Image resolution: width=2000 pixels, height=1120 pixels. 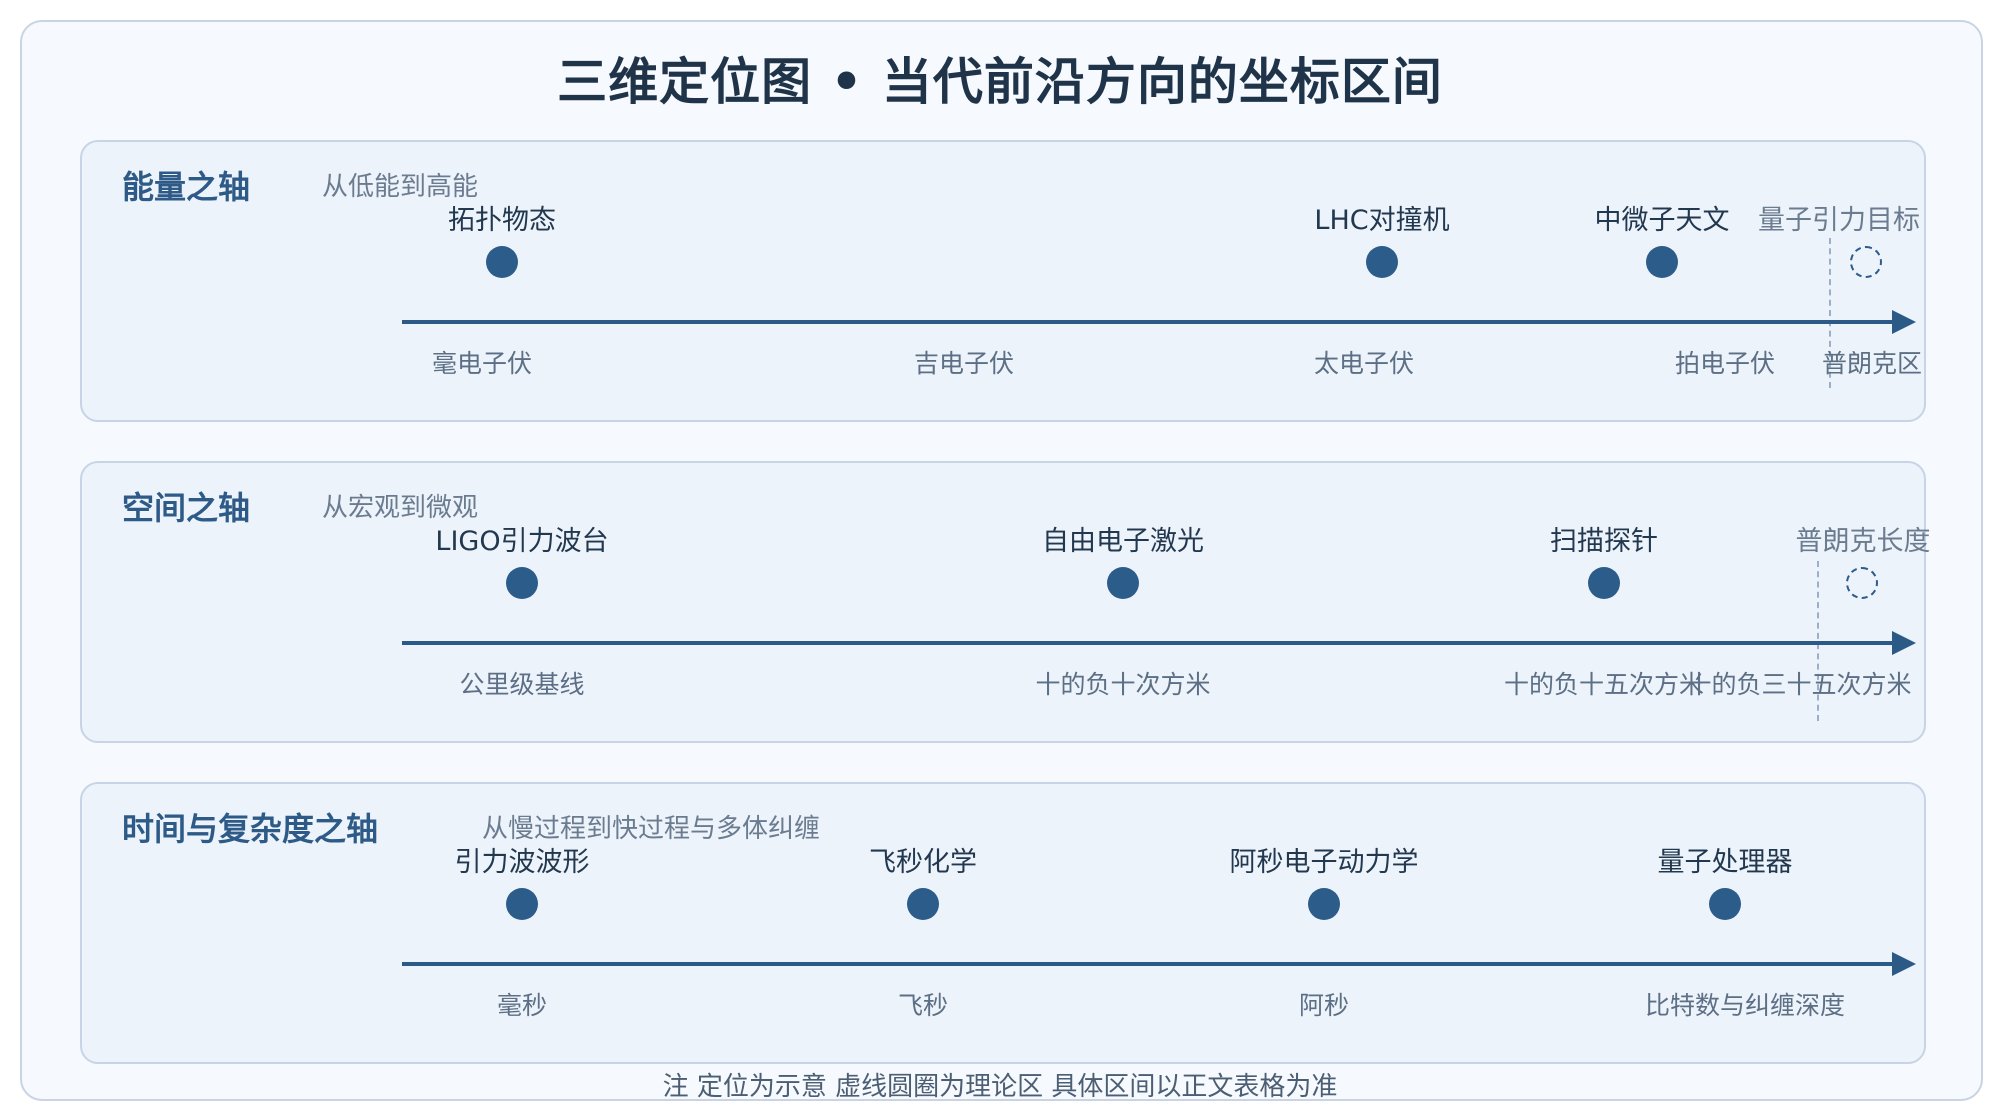 I want to click on point-label: 中微子天文, so click(x=1662, y=220).